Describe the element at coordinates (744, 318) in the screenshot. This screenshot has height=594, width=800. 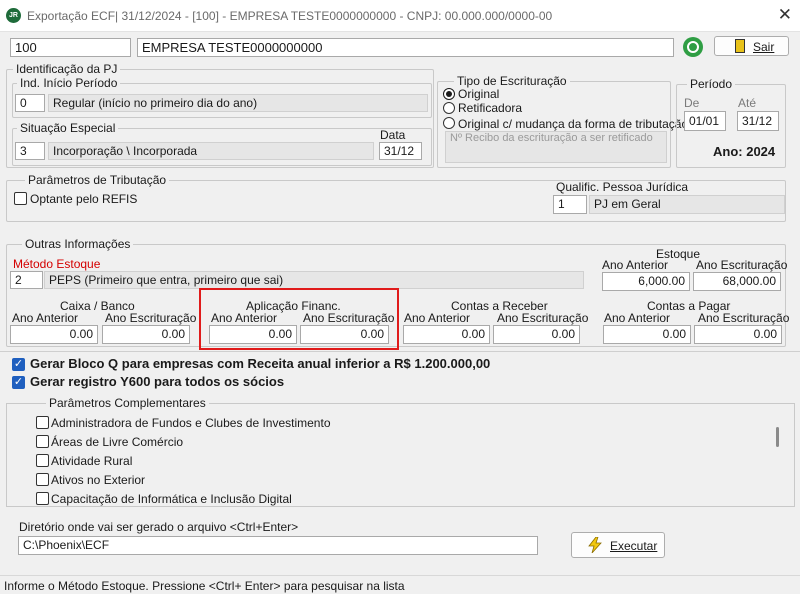
I see `pagar-ano-escrituracao-label: Ano Escrituração` at that location.